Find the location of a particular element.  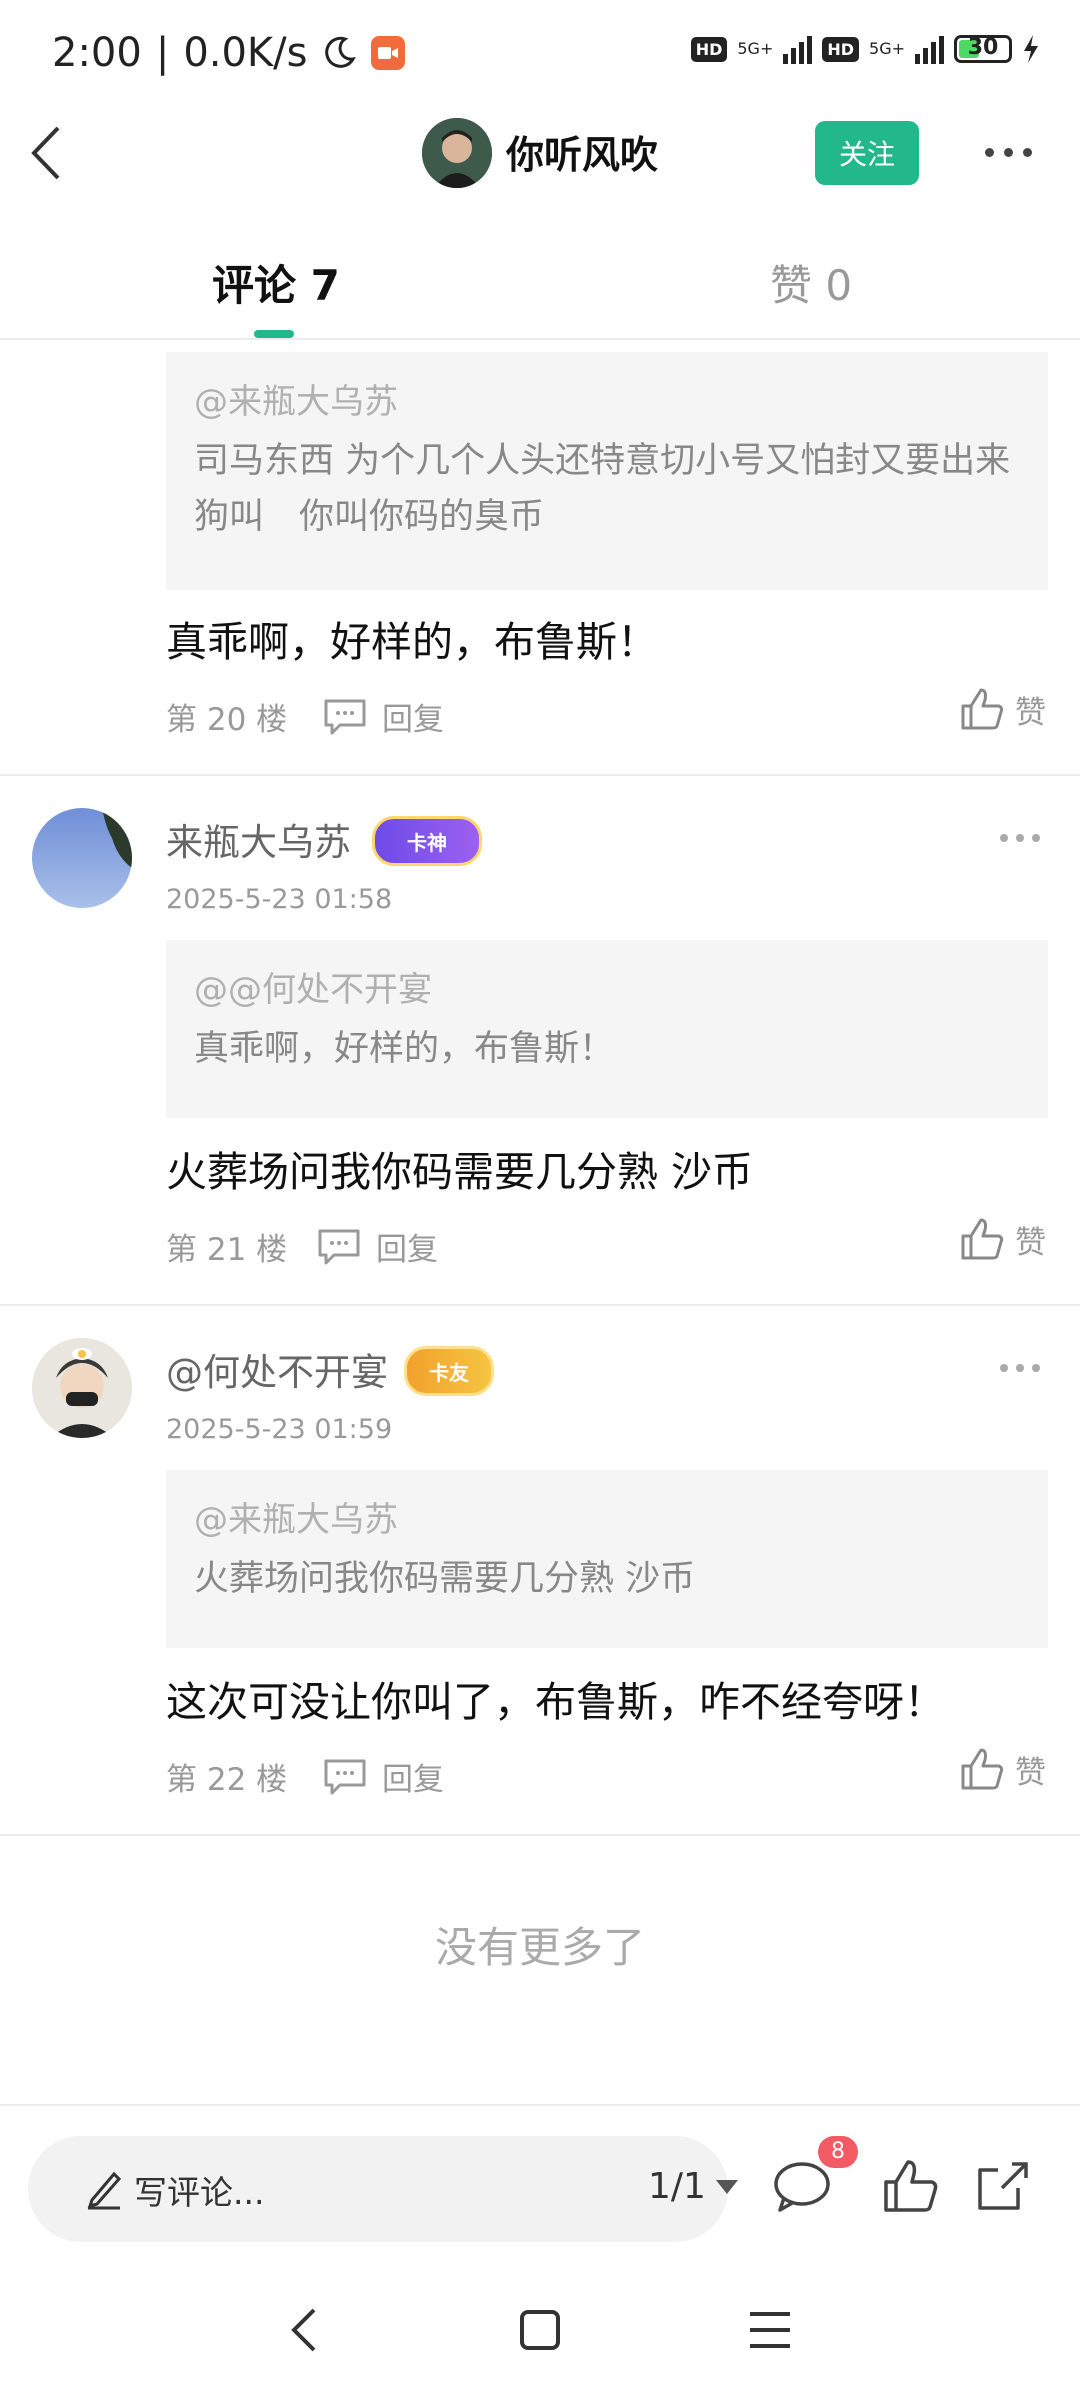

author-name: 你听风吹 is located at coordinates (582, 151).